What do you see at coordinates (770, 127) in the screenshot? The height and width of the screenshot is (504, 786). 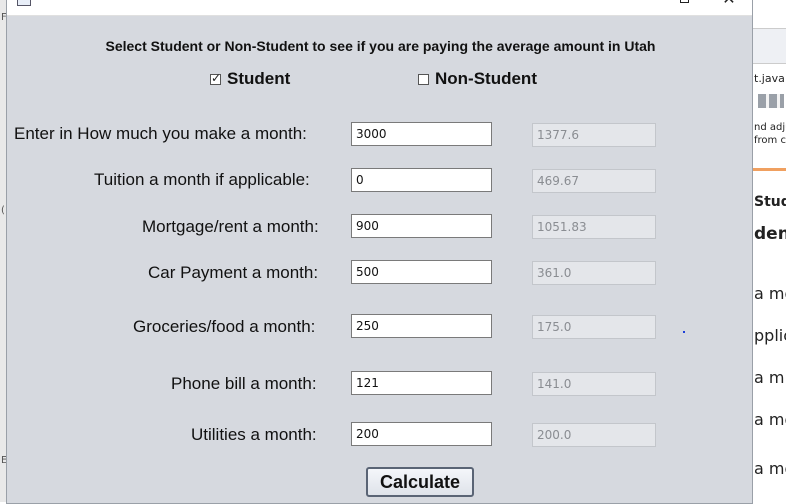 I see `bg-text: nd adju` at bounding box center [770, 127].